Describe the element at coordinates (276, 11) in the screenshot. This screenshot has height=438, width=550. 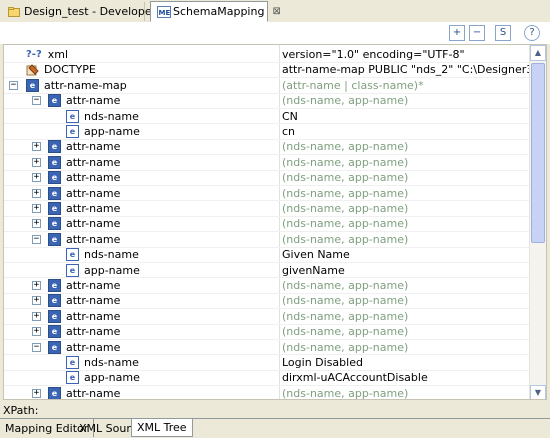
I see `close-icon: ⊠` at that location.